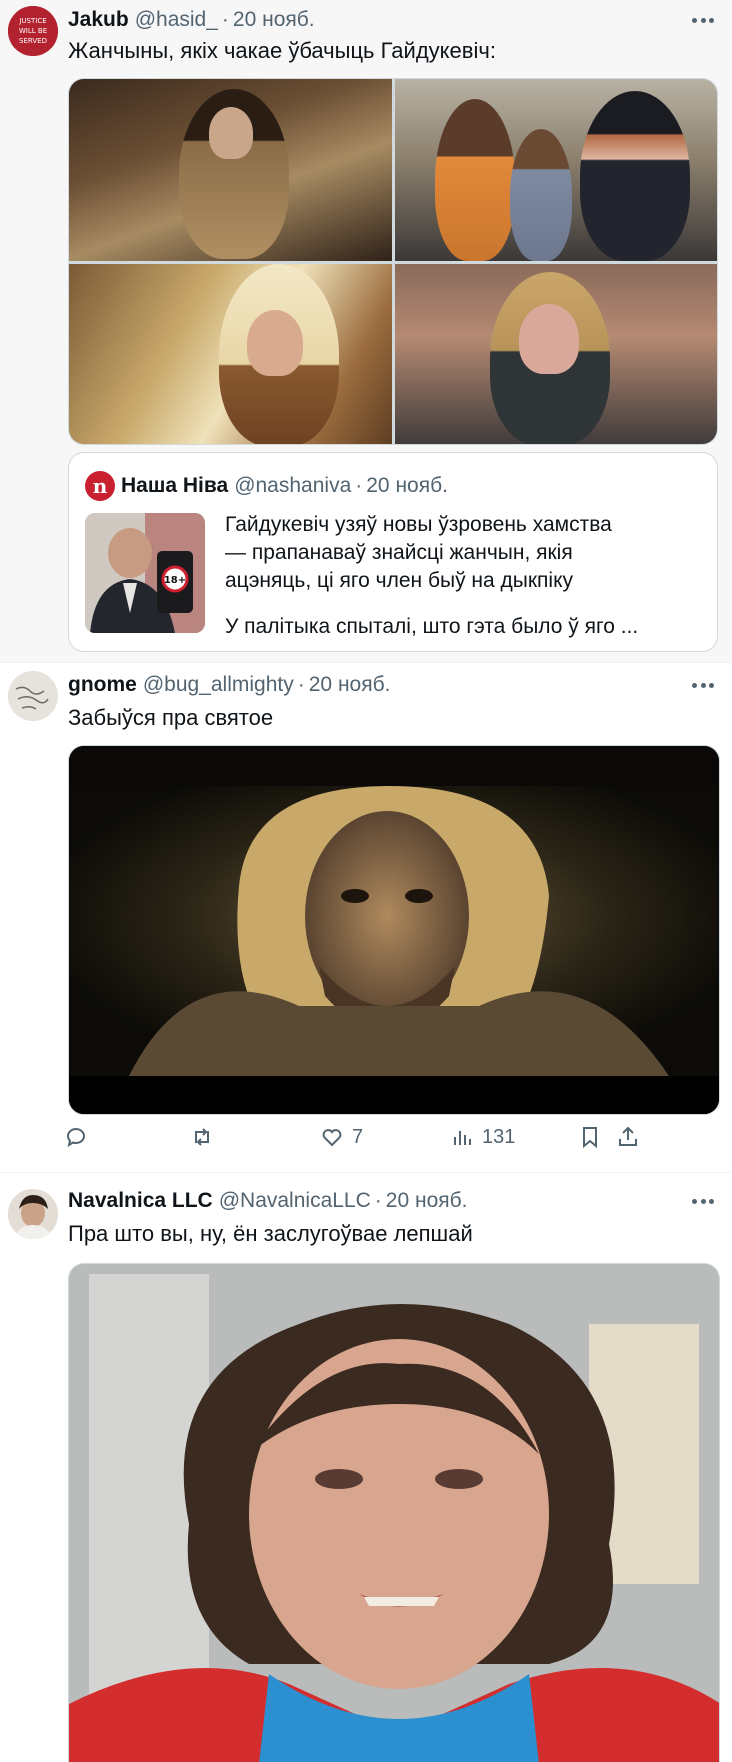 Image resolution: width=732 pixels, height=1762 pixels. I want to click on tweet-header: Navalnica LLC @NavalnicaLLC · 20 нояб., so click(267, 1201).